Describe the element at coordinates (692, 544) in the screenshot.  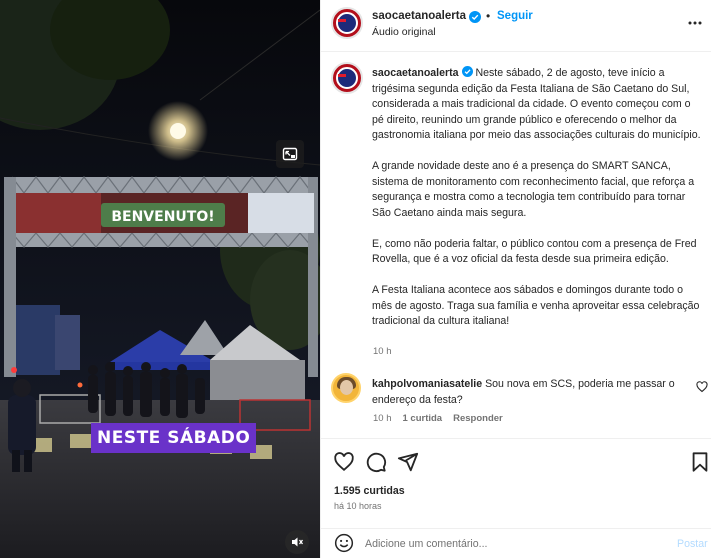
I see `post-comment-button: Postar` at that location.